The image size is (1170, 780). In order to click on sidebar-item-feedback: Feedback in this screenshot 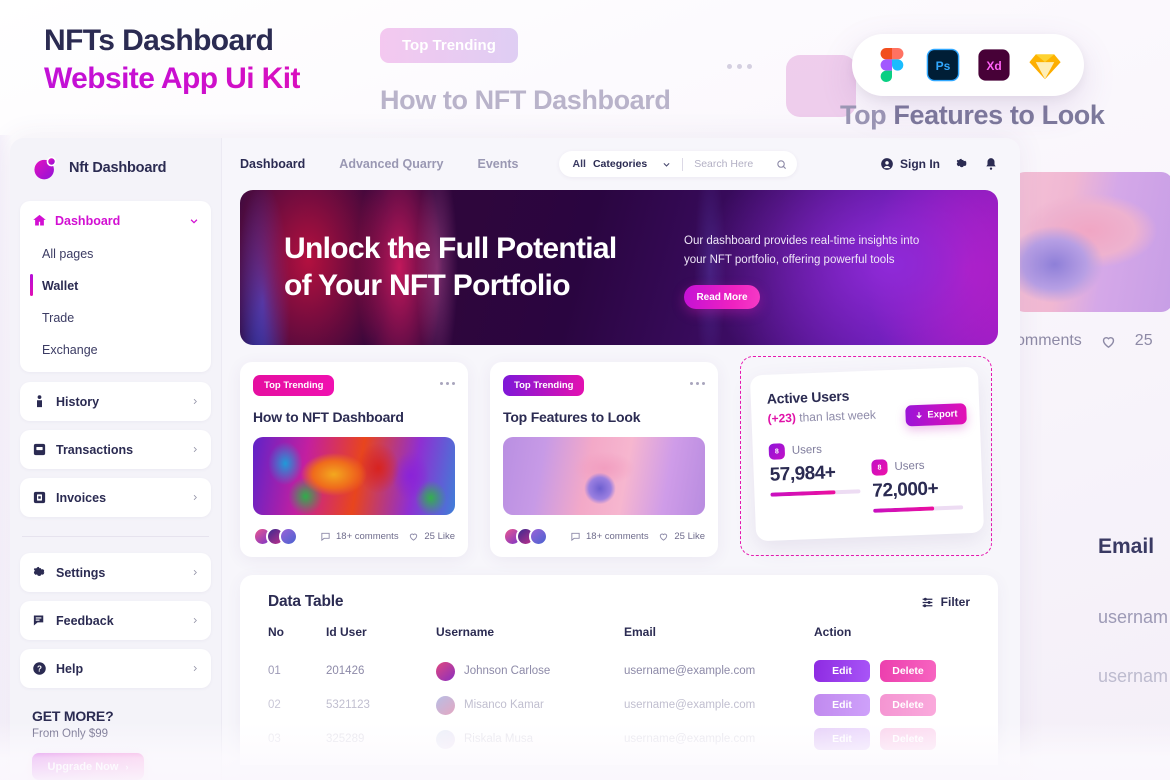, I will do `click(115, 620)`.